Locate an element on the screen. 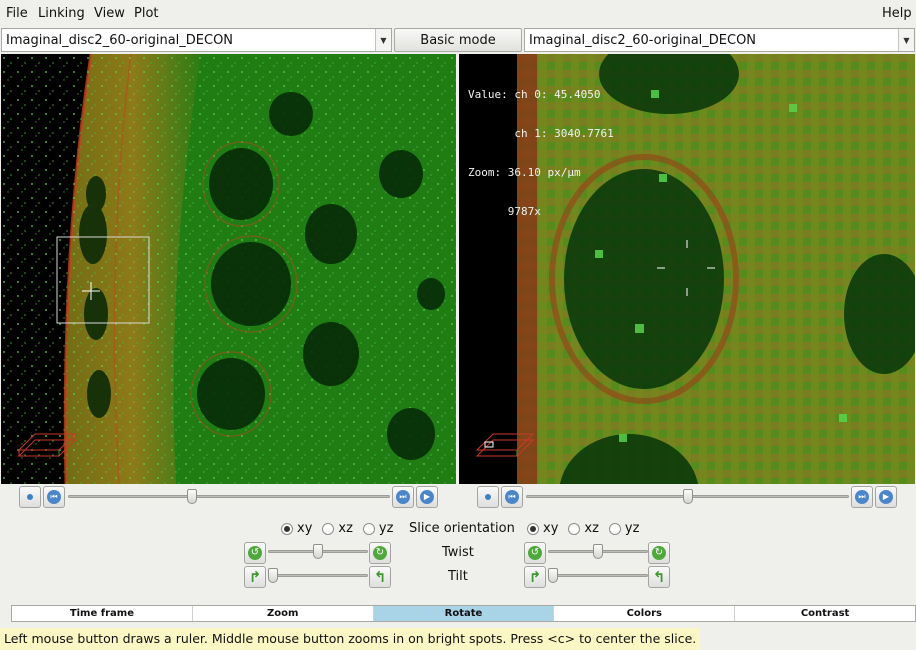  left-tilt-slider-track is located at coordinates (318, 575).